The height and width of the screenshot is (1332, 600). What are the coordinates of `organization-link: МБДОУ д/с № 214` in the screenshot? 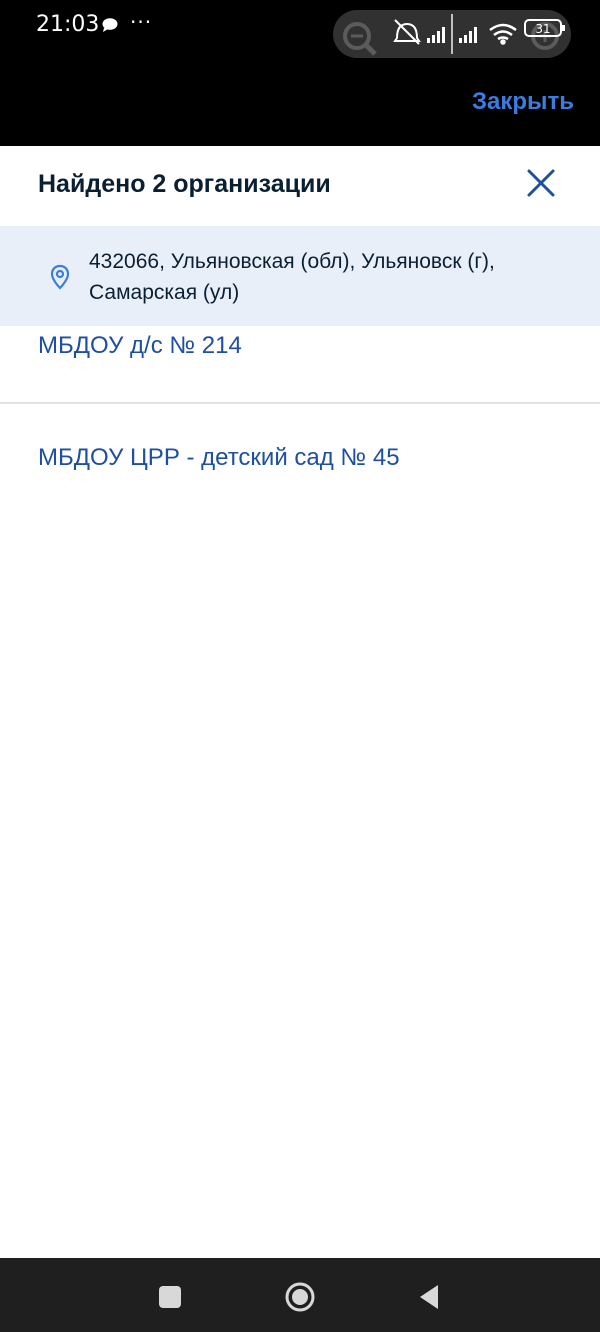 It's located at (140, 346).